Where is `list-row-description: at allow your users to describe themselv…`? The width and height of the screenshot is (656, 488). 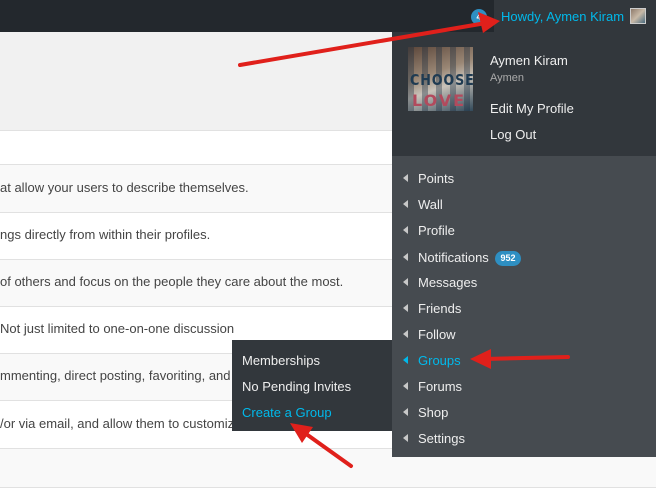 list-row-description: at allow your users to describe themselv… is located at coordinates (124, 187).